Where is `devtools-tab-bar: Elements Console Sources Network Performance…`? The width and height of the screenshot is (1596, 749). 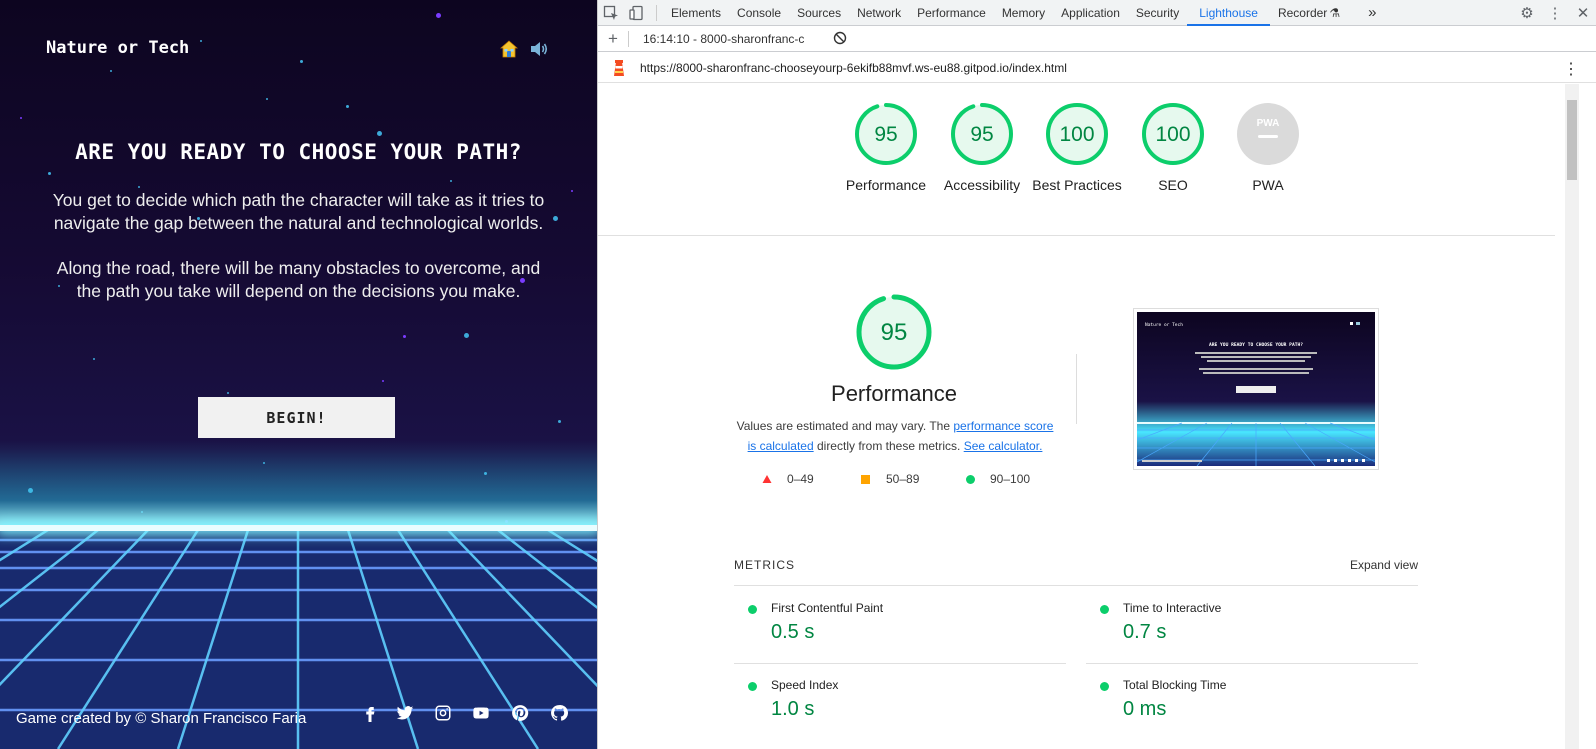 devtools-tab-bar: Elements Console Sources Network Performance… is located at coordinates (1097, 13).